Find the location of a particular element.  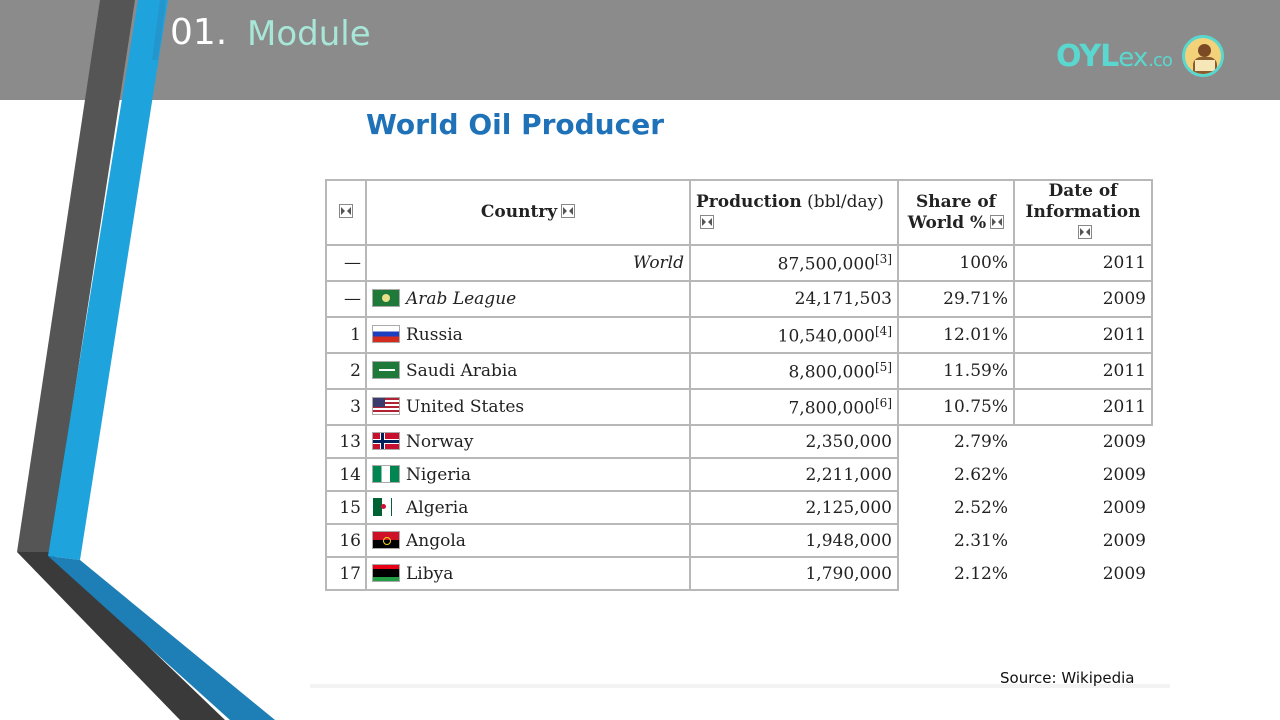

table-row: 1 Russia 10,540,000[4] 12.01% 2011 is located at coordinates (739, 335).